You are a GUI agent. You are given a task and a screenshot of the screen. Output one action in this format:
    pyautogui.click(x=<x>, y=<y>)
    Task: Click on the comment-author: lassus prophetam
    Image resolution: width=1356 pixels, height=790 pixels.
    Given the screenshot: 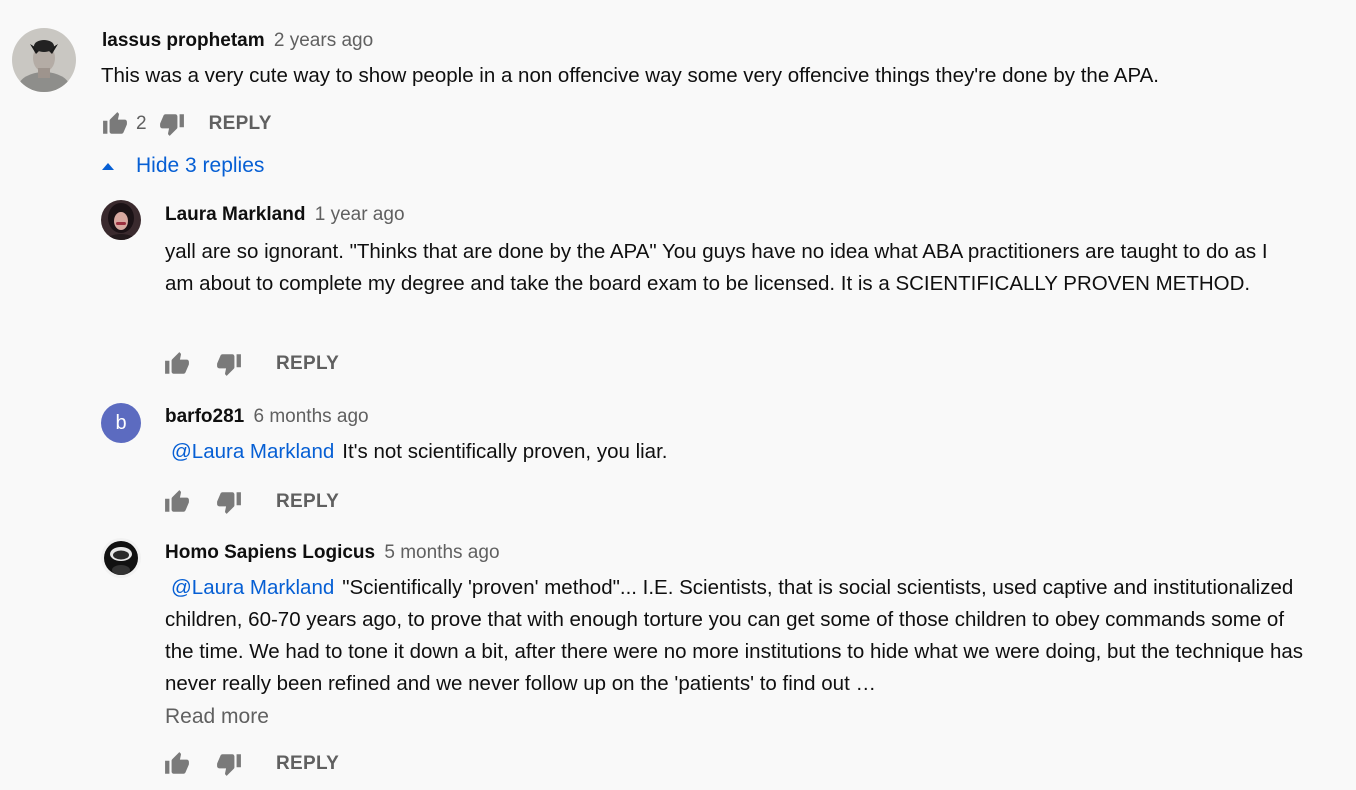 What is the action you would take?
    pyautogui.click(x=183, y=40)
    